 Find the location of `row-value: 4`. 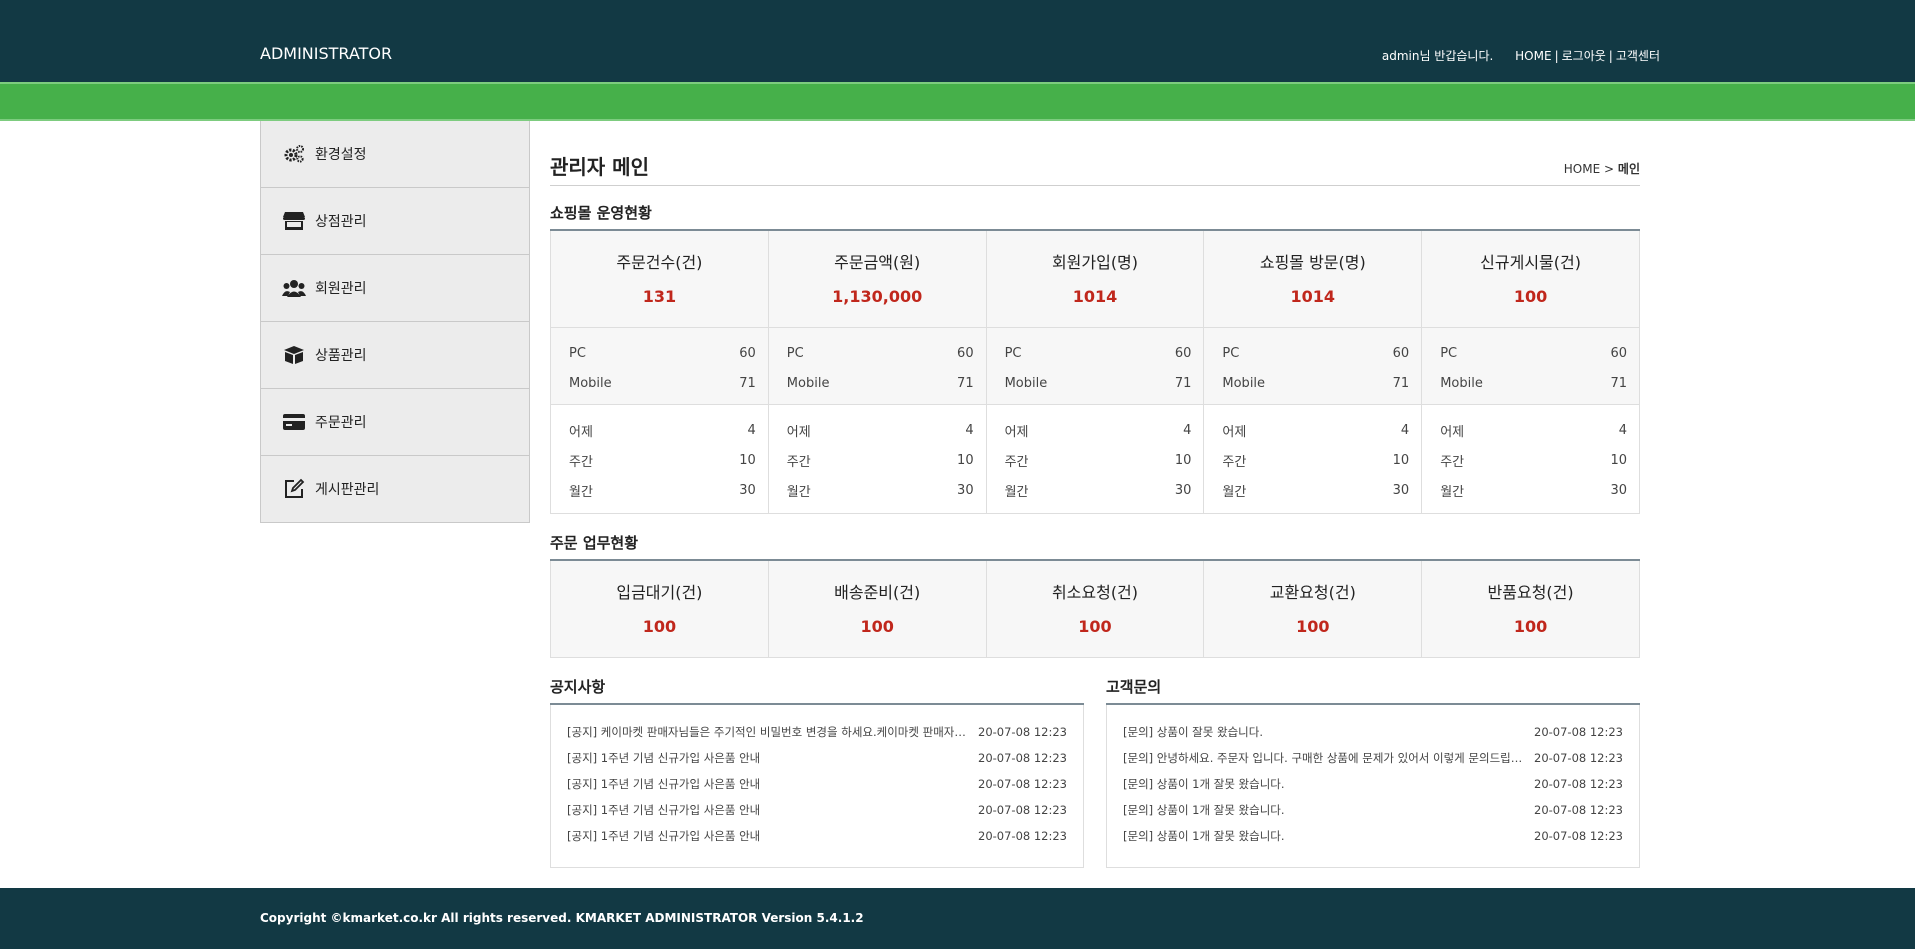

row-value: 4 is located at coordinates (1187, 430).